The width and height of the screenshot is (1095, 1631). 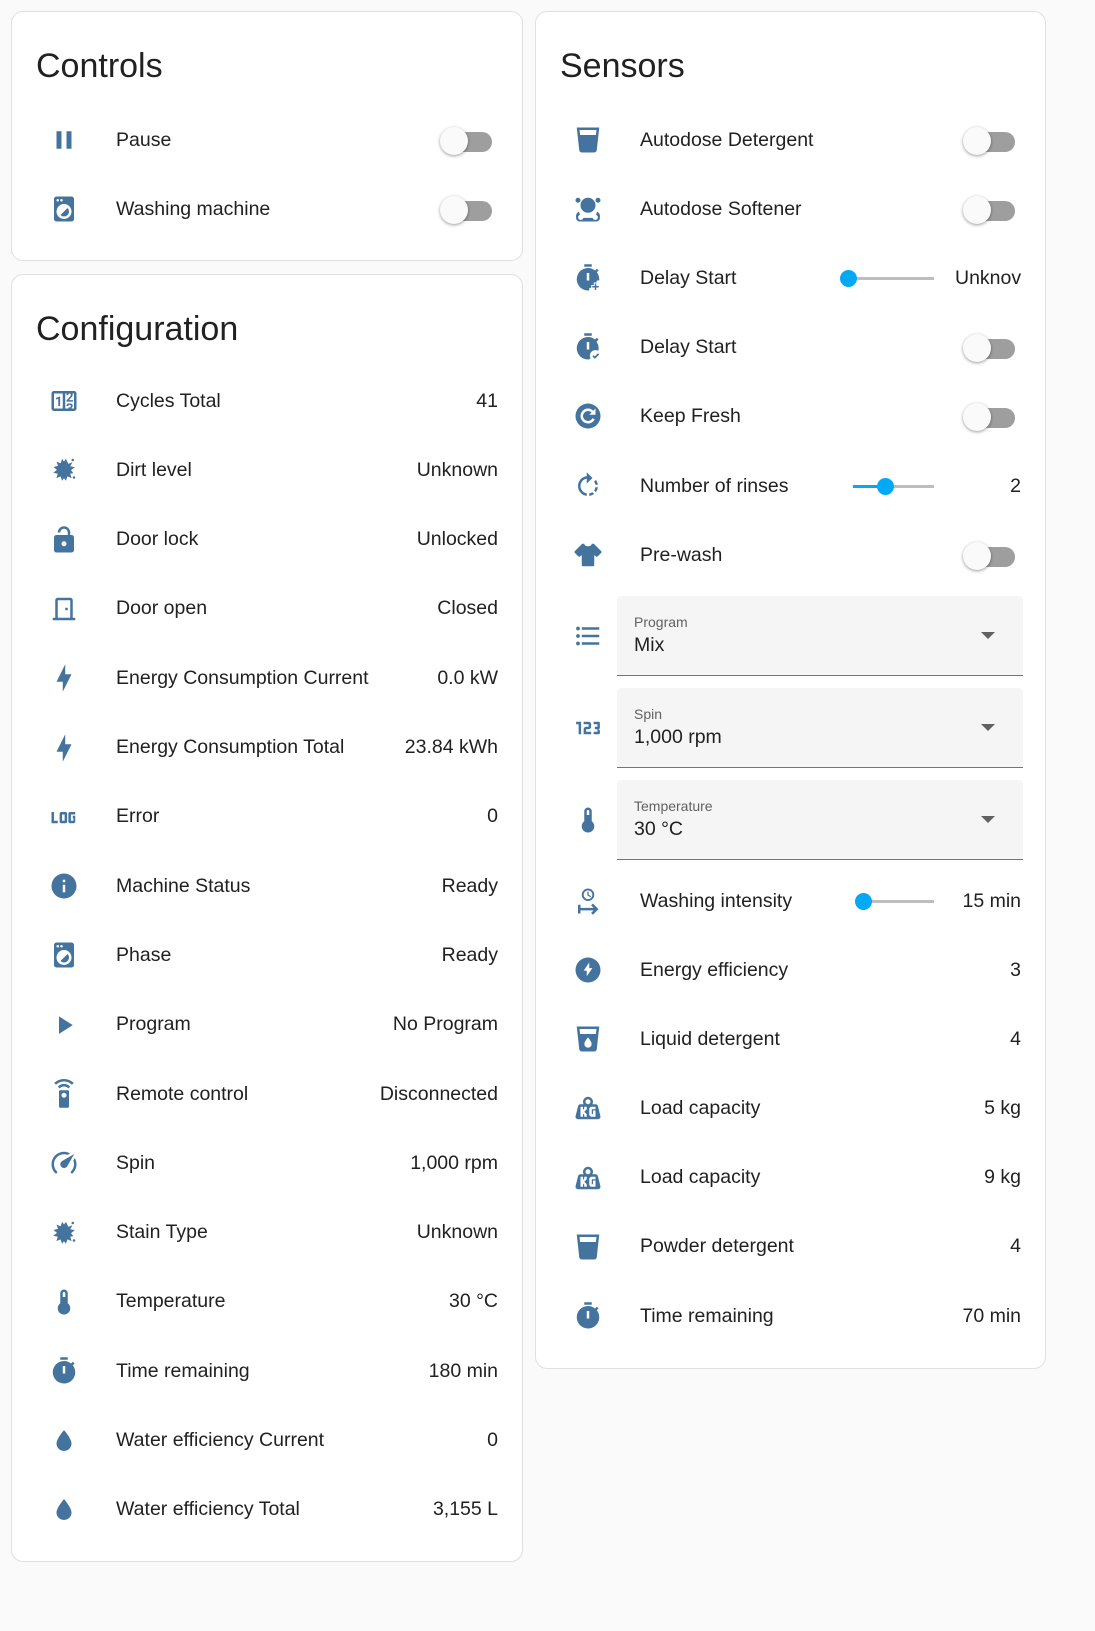 What do you see at coordinates (267, 1441) in the screenshot?
I see `configuration-row: Water efficiency Current 0` at bounding box center [267, 1441].